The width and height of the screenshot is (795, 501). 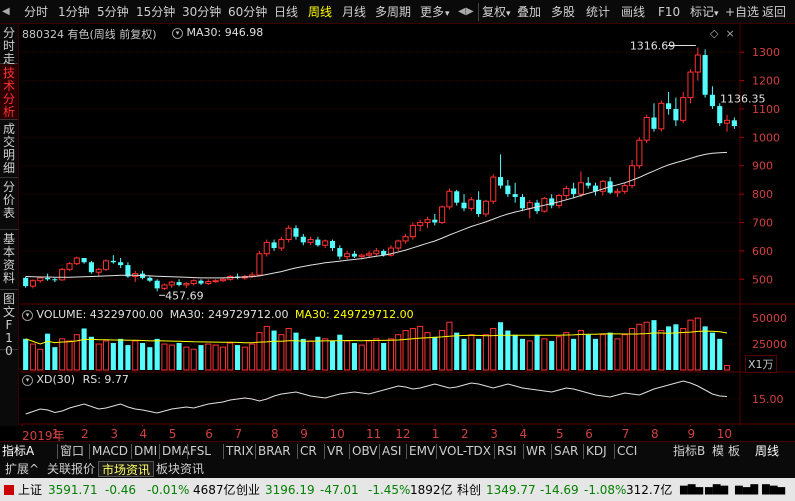 I want to click on tab-daily: 日线, so click(x=286, y=12).